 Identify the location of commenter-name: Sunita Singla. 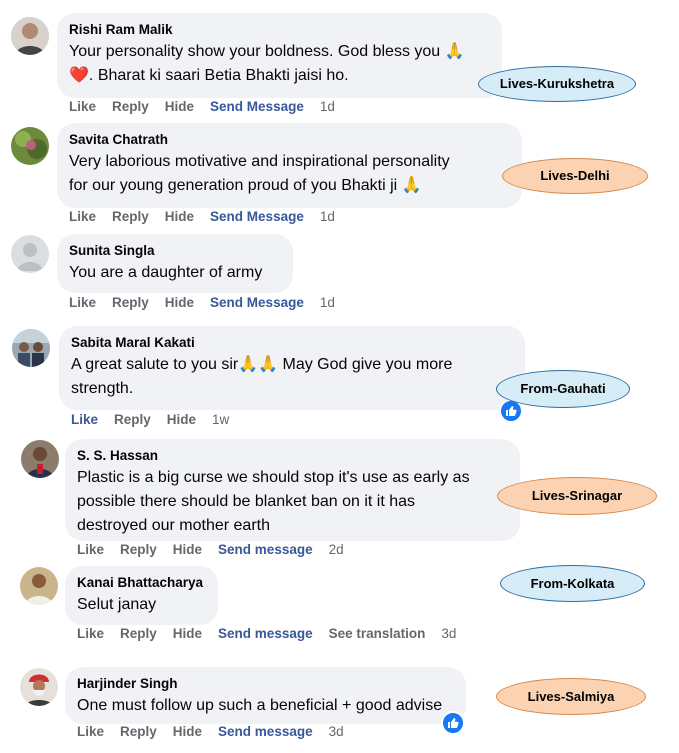
(175, 250).